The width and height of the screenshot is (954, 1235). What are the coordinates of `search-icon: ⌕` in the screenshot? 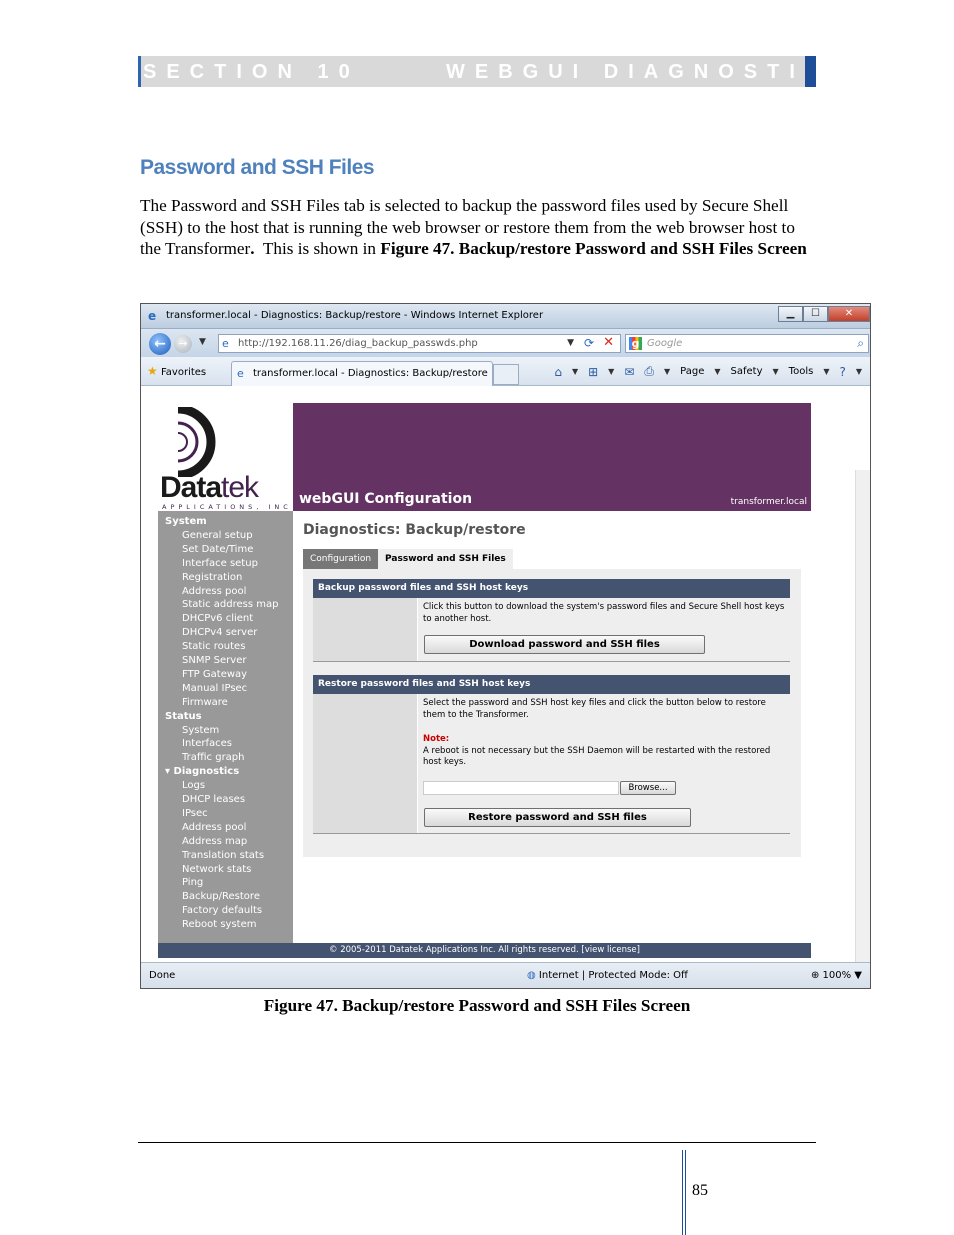 It's located at (860, 343).